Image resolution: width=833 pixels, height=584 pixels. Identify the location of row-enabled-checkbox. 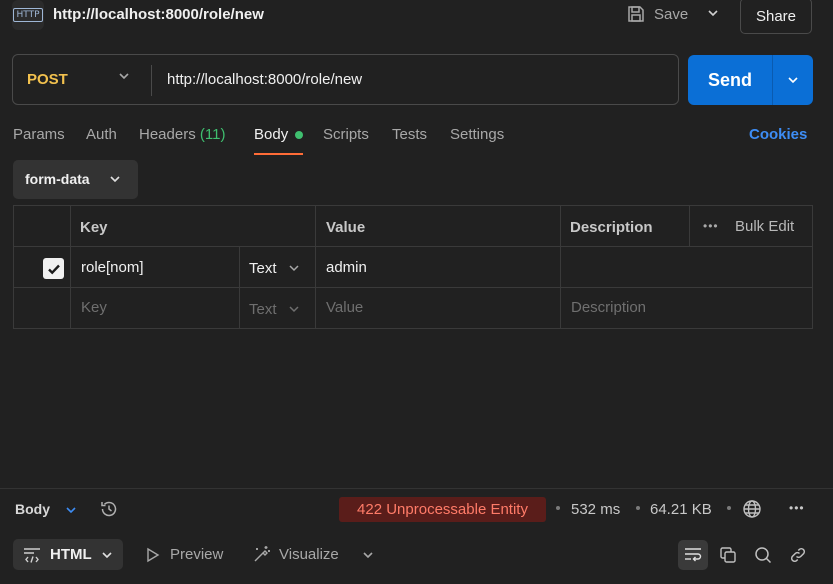
(53, 268).